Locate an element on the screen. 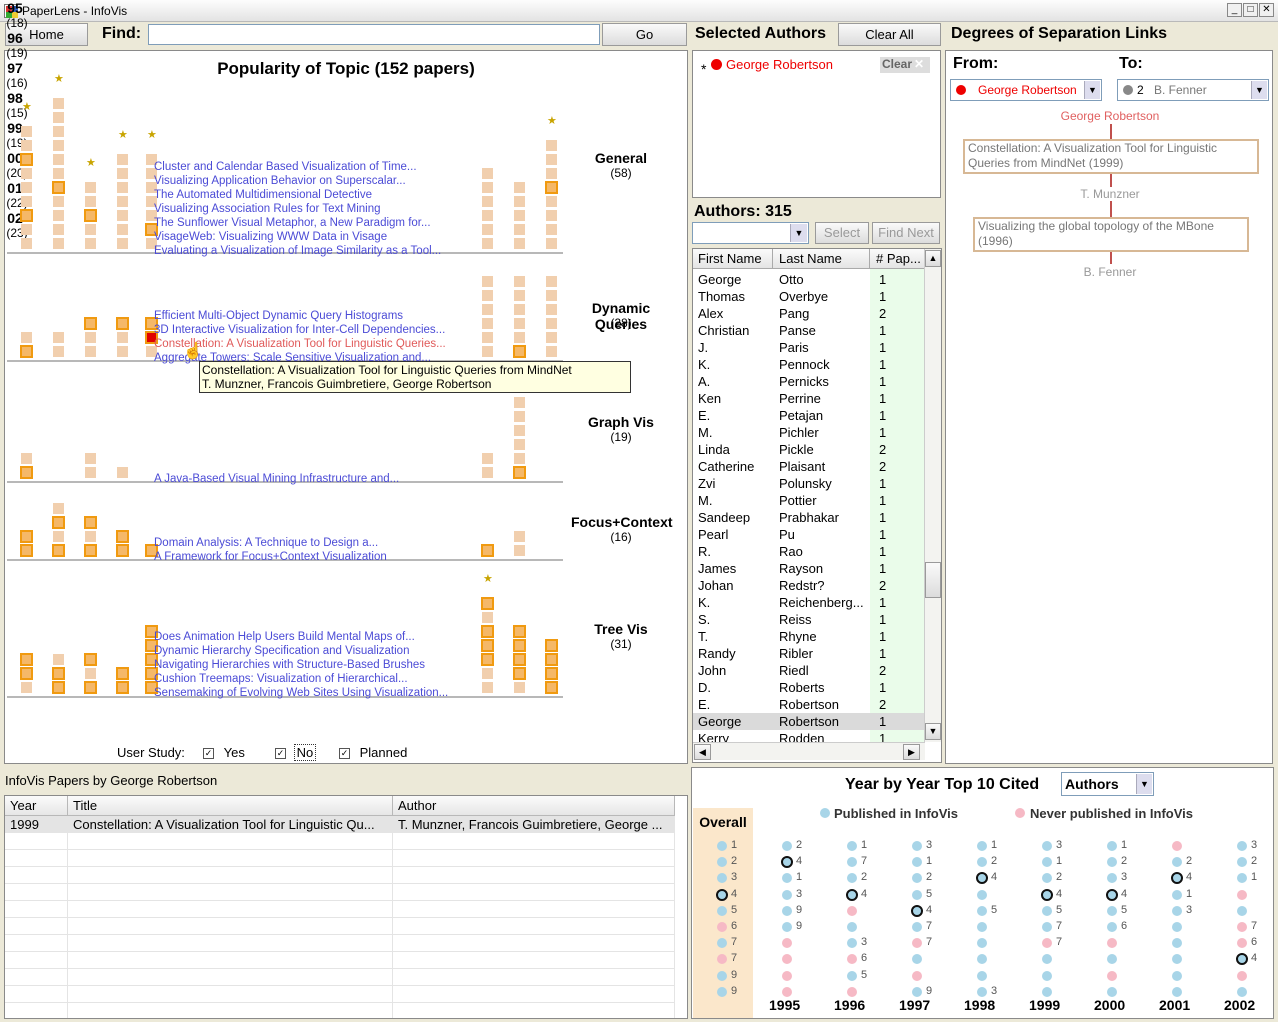 The image size is (1278, 1022). author-row: K. Reichenberg... 1 is located at coordinates (808, 602).